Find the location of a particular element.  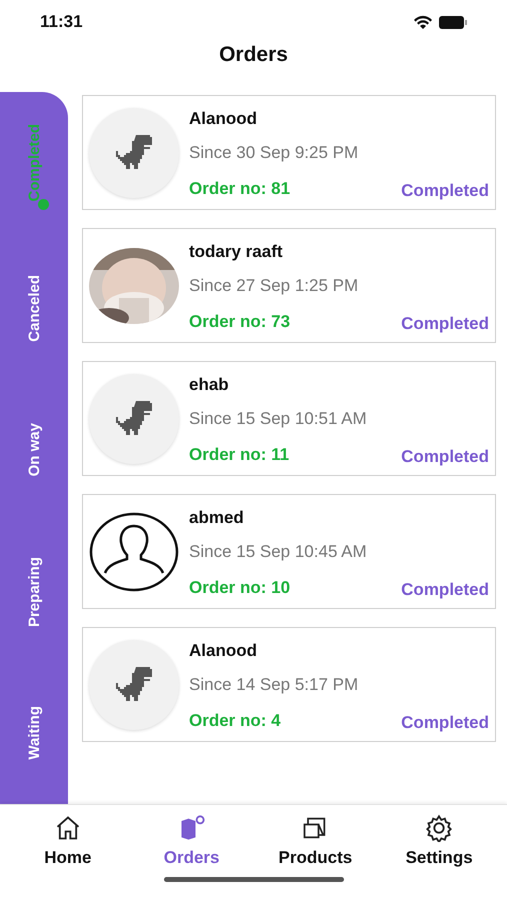

order-number: Order no: 81 is located at coordinates (239, 188).